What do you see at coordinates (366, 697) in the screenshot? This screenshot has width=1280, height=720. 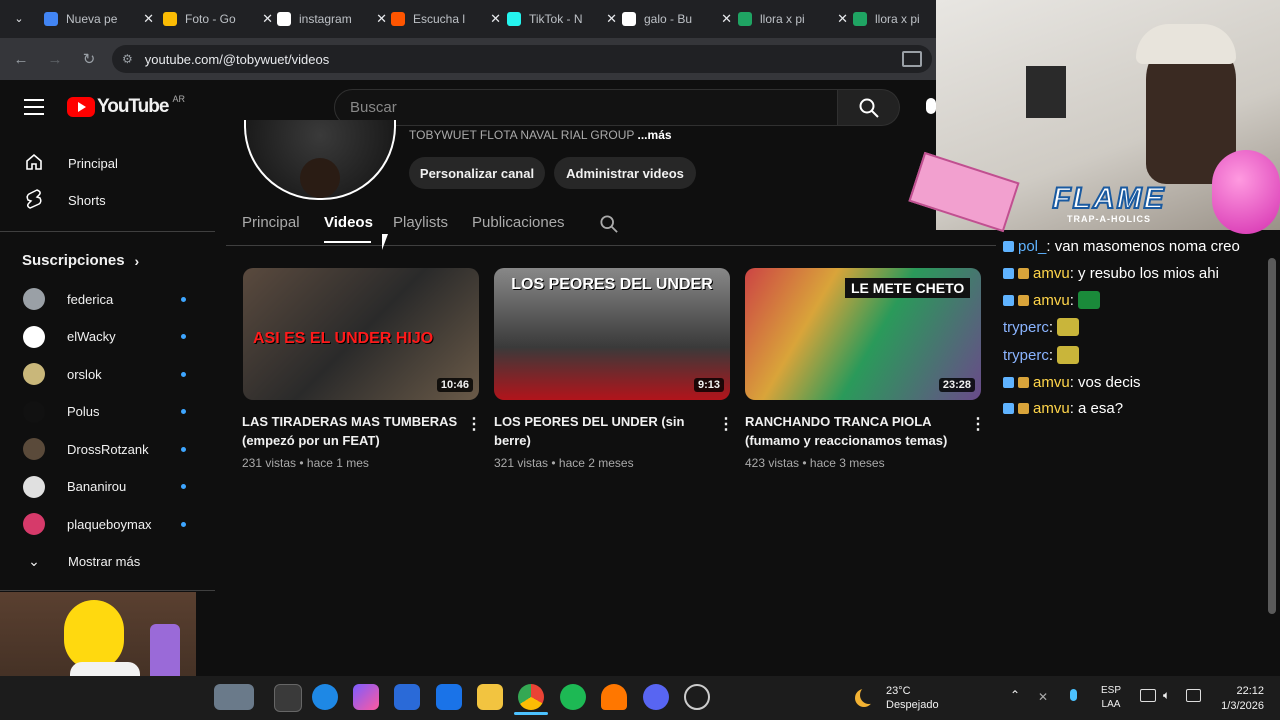 I see `copilot-icon` at bounding box center [366, 697].